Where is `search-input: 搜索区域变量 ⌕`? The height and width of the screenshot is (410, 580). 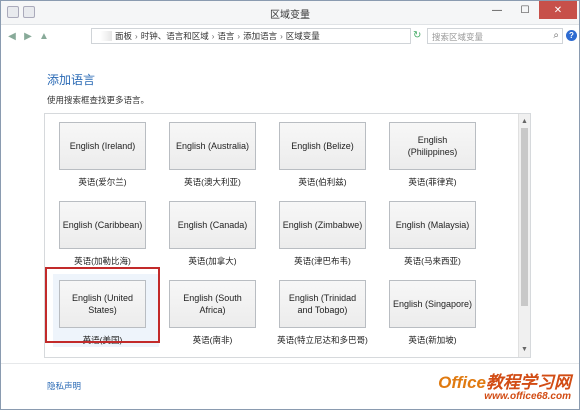
search-input: 搜索区域变量 ⌕ is located at coordinates (495, 36).